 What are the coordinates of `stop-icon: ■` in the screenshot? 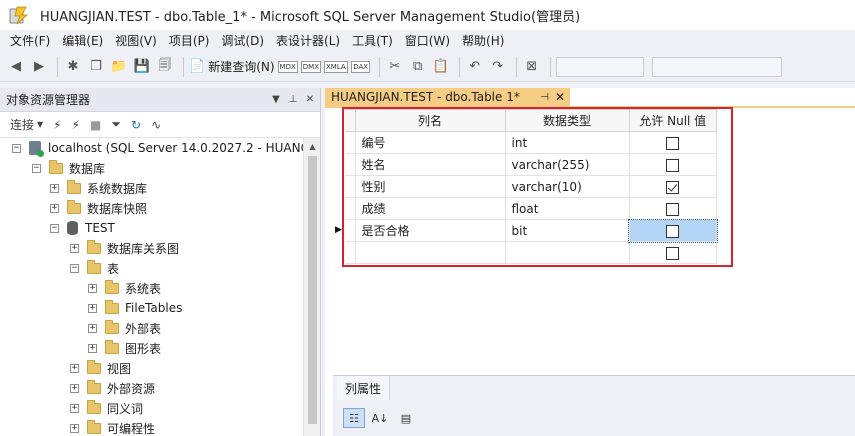 It's located at (95, 125).